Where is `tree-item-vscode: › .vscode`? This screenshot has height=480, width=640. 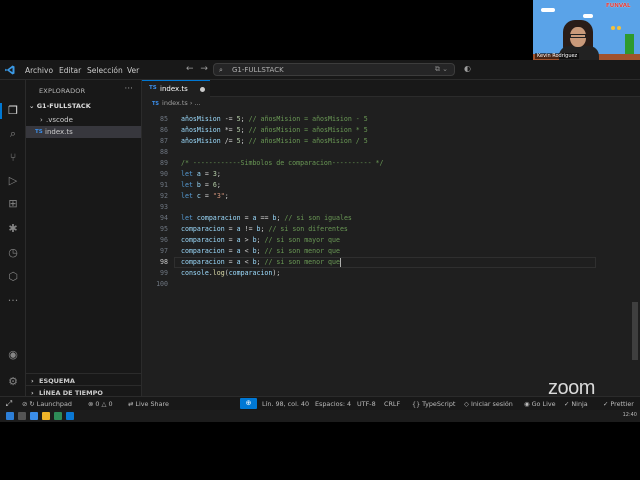
tree-item-vscode: › .vscode is located at coordinates (83, 120).